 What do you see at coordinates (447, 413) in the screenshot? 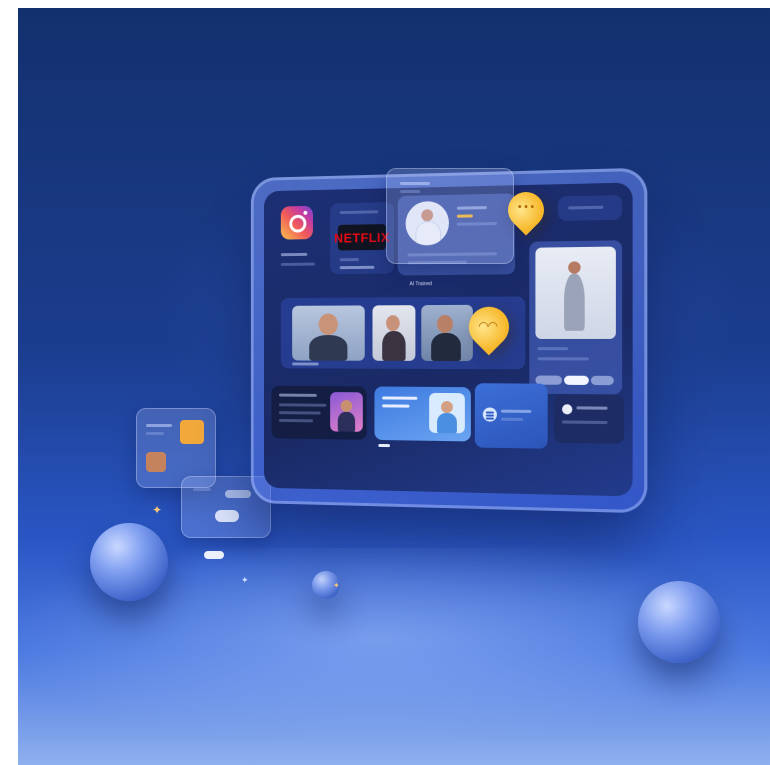
I see `promo-avatar` at bounding box center [447, 413].